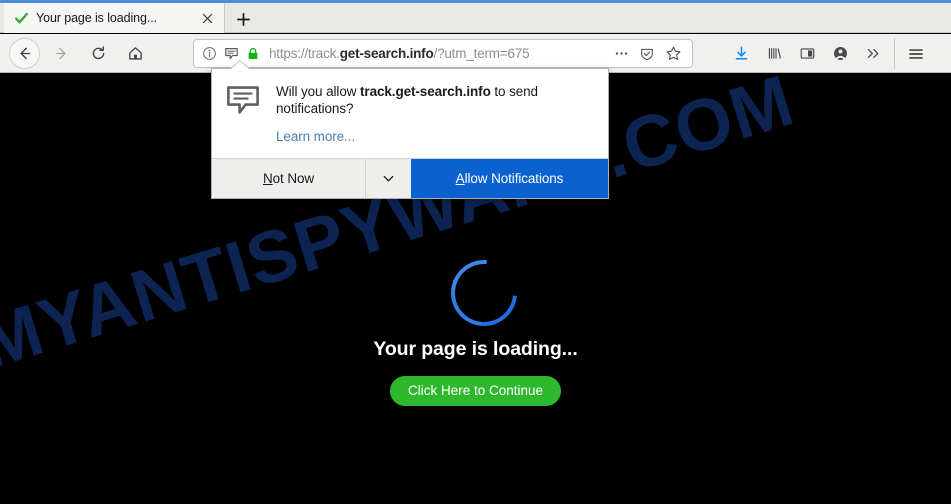 The image size is (951, 504). I want to click on info-icon, so click(209, 53).